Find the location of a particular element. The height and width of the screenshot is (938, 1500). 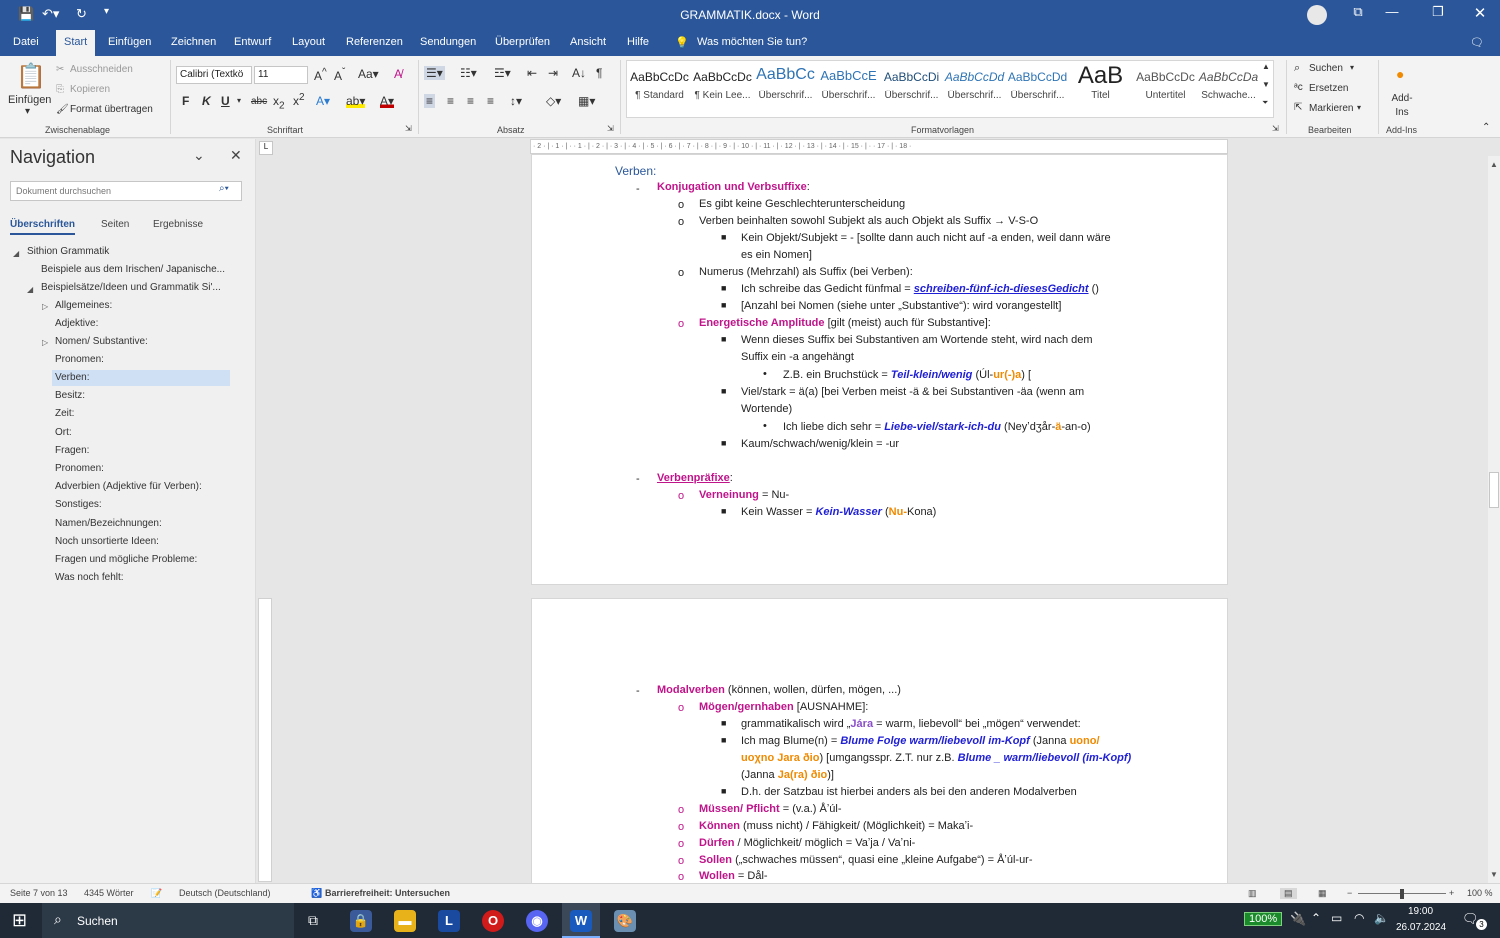

read-mode-icon: ▥ is located at coordinates (1252, 893).